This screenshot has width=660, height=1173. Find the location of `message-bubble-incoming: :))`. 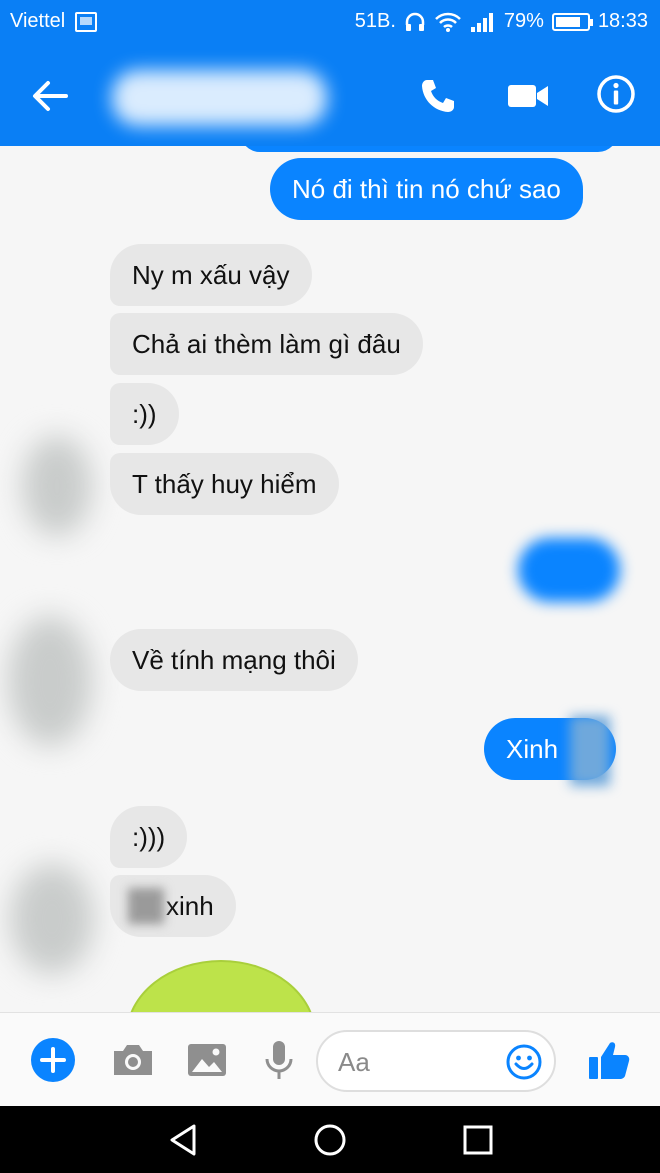

message-bubble-incoming: :)) is located at coordinates (144, 414).